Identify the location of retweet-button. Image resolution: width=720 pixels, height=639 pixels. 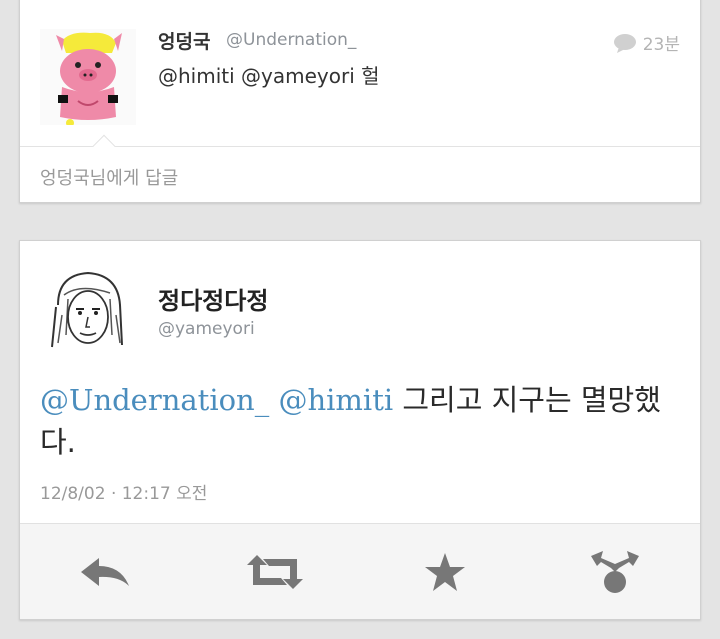
(275, 572).